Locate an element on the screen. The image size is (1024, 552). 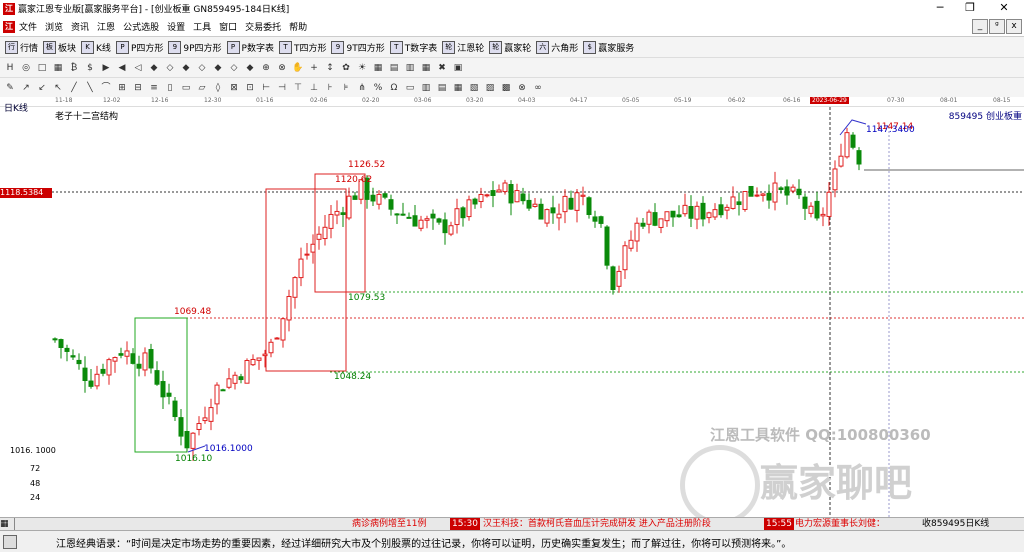
draw-tool-18-icon: ✋ is located at coordinates (298, 68).